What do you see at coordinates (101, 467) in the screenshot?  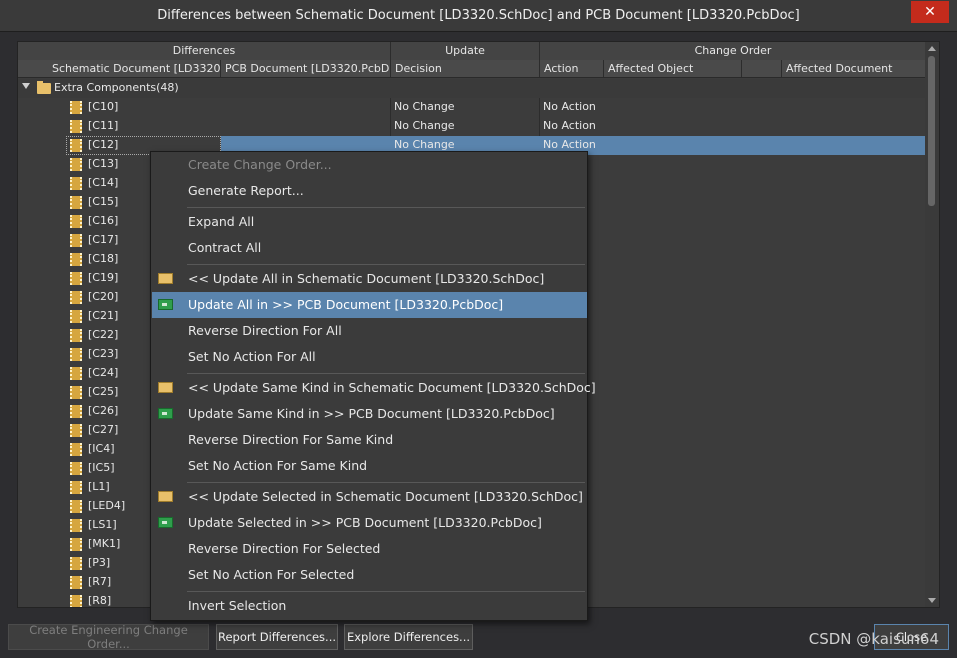 I see `component-name: [IC5]` at bounding box center [101, 467].